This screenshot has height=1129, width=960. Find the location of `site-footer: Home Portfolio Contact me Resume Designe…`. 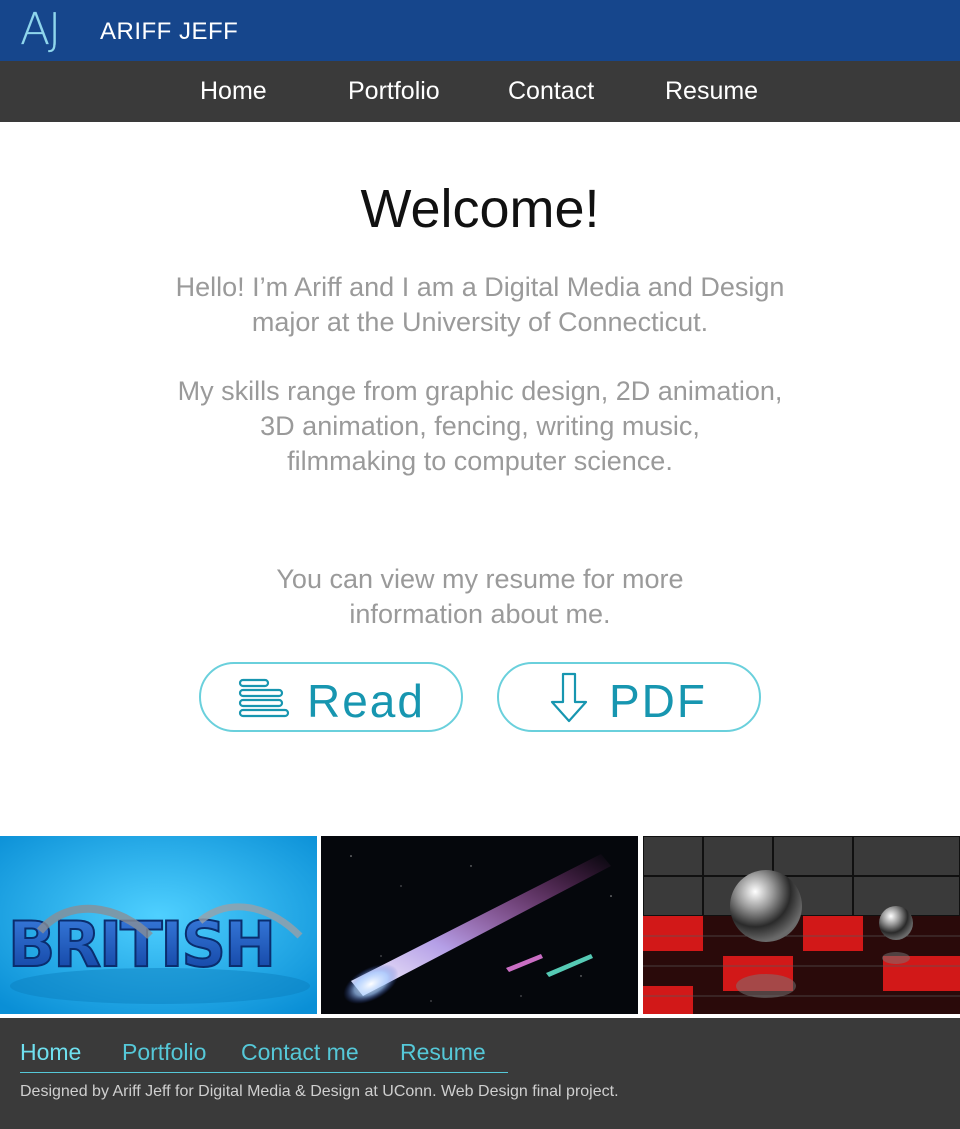

site-footer: Home Portfolio Contact me Resume Designe… is located at coordinates (480, 1073).